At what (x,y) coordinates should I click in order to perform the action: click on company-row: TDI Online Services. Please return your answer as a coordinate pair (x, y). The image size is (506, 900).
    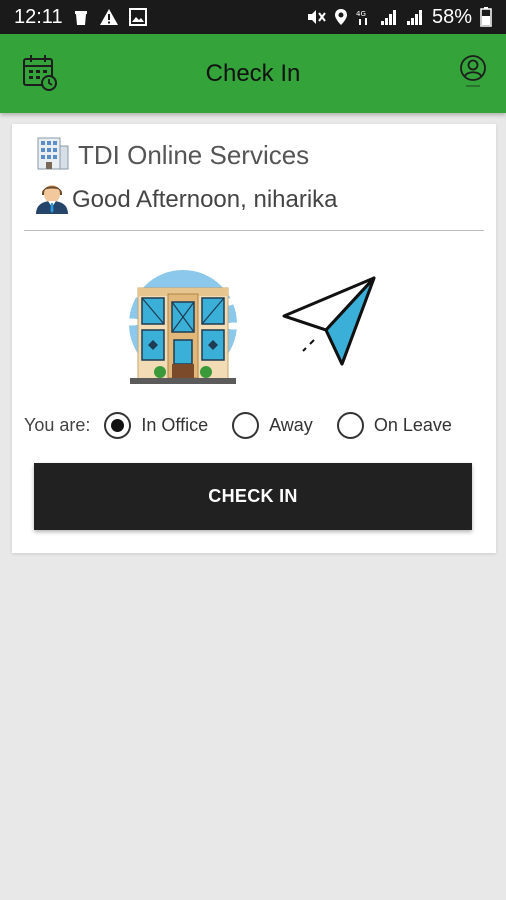
    Looking at the image, I should click on (171, 155).